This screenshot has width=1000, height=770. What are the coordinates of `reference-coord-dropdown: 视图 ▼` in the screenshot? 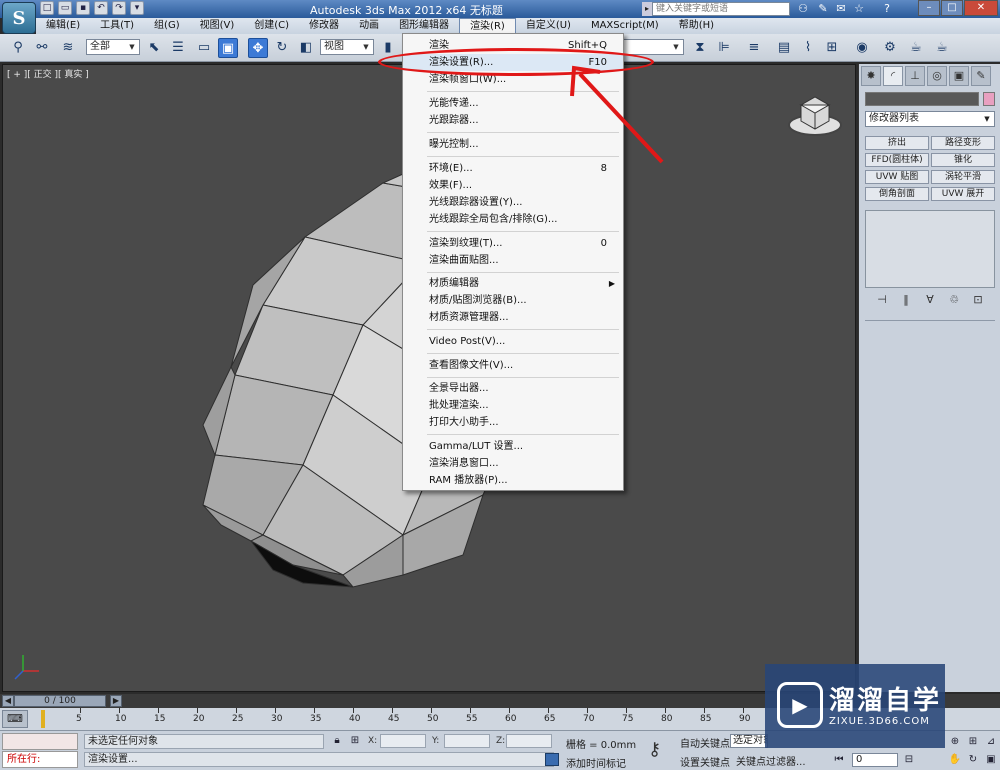 It's located at (347, 47).